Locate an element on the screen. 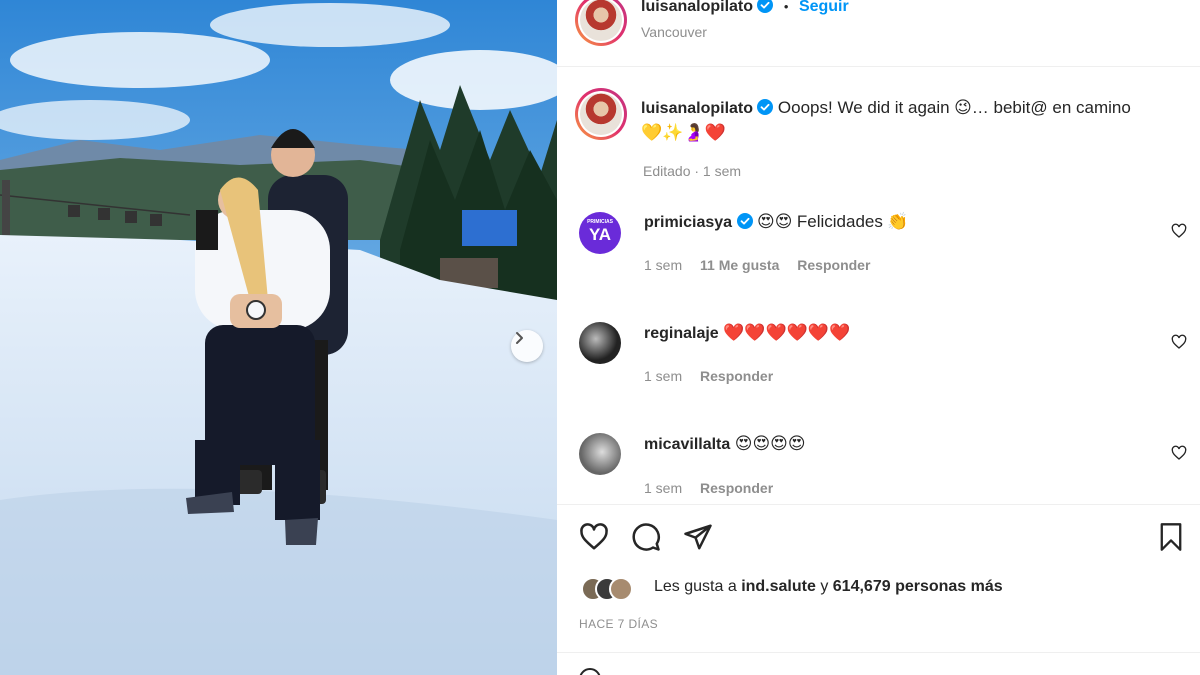  caption-username: luisanalopilato is located at coordinates (697, 108).